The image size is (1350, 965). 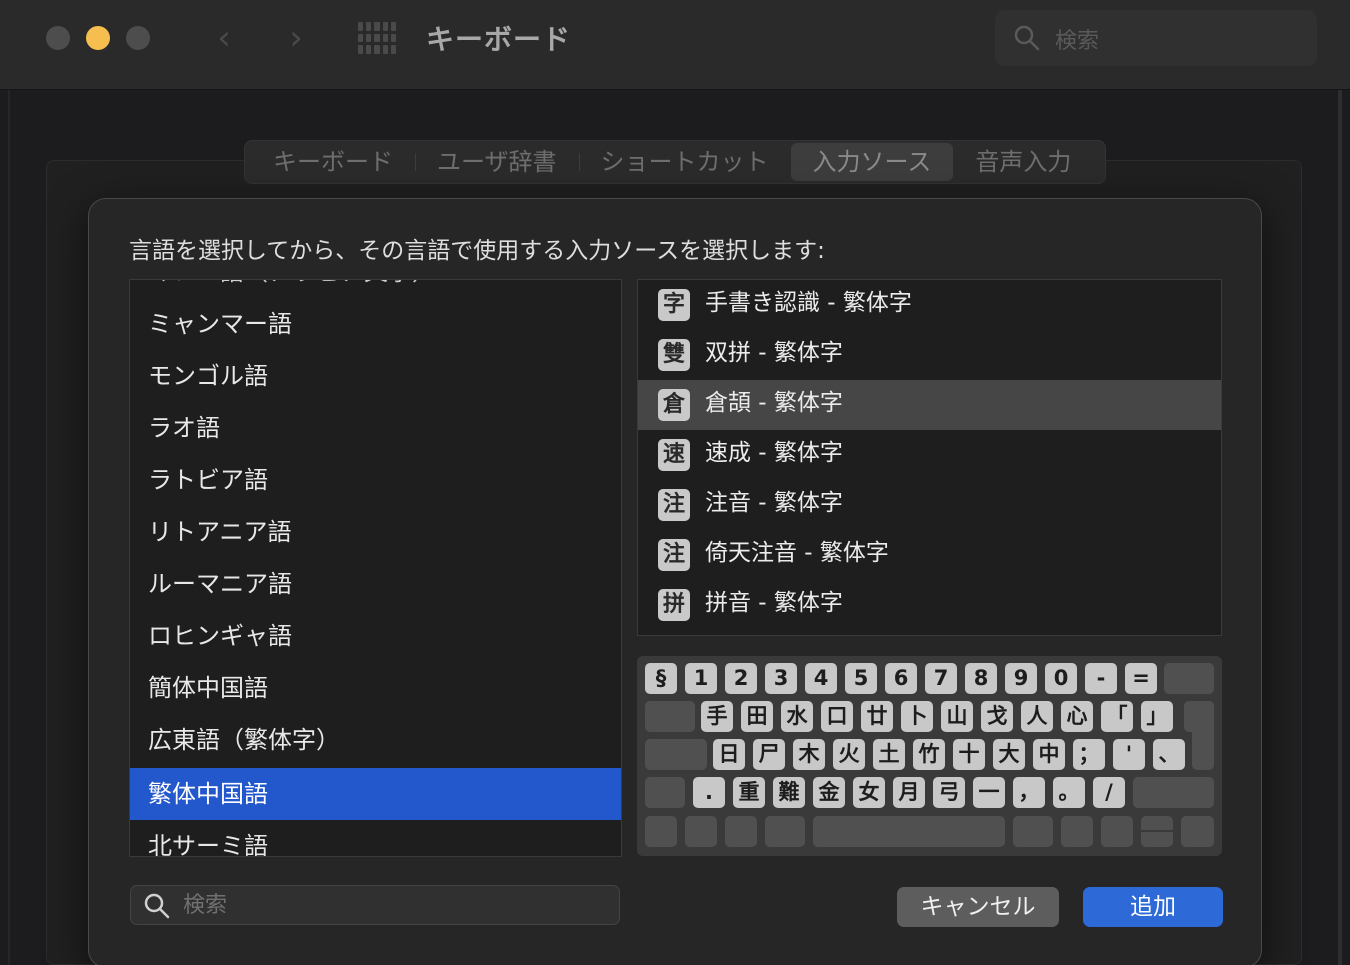 What do you see at coordinates (375, 688) in the screenshot?
I see `language-item: 簡体中国語` at bounding box center [375, 688].